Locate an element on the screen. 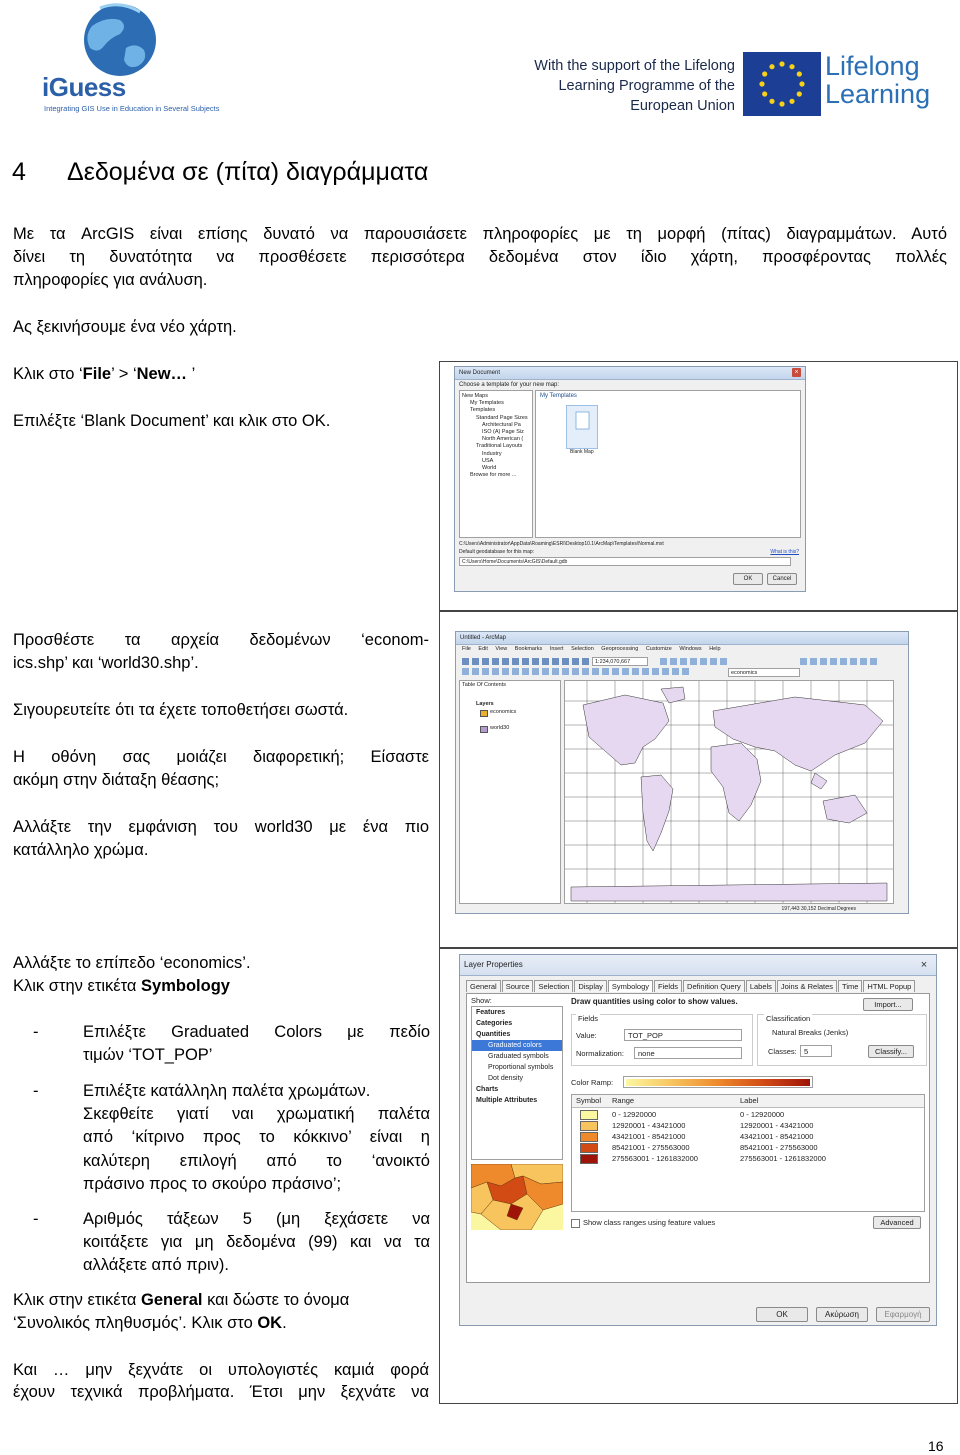 This screenshot has height=1455, width=960. tab-fields: Fields is located at coordinates (668, 986).